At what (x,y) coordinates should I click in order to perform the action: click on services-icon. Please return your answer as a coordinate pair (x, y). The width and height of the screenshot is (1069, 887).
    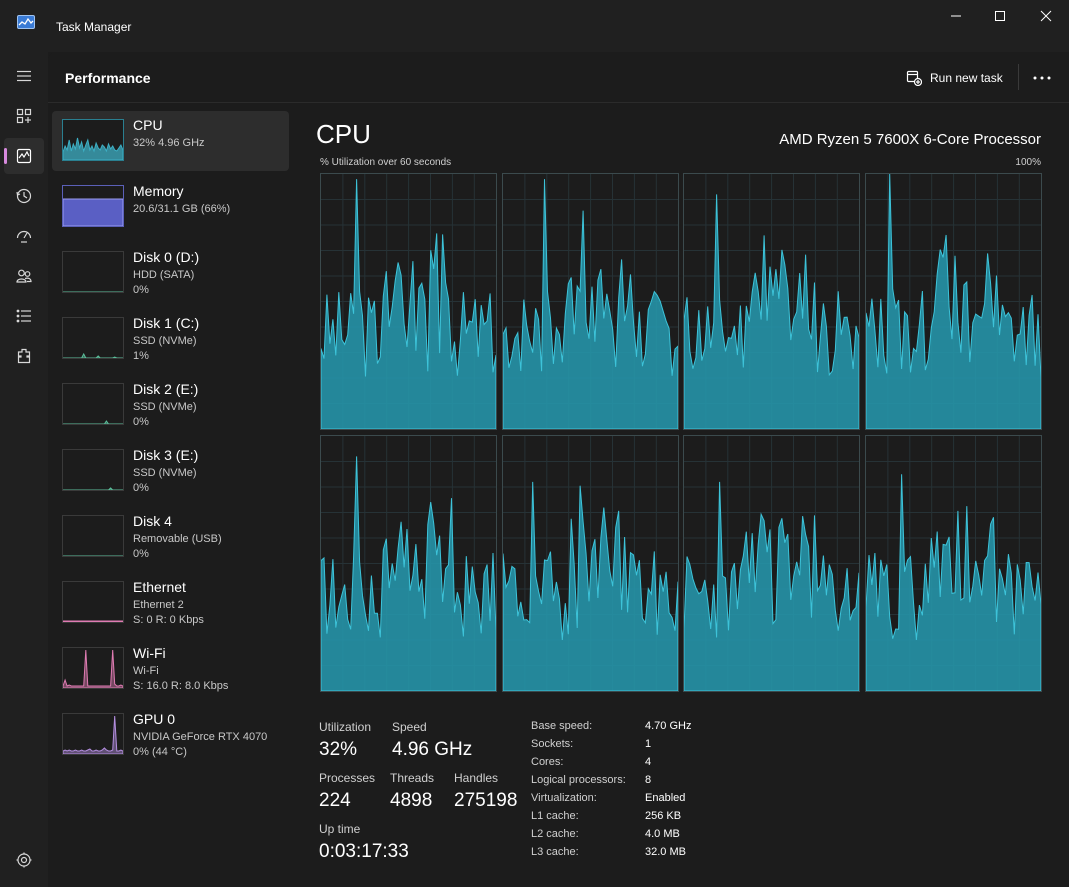
    Looking at the image, I should click on (24, 356).